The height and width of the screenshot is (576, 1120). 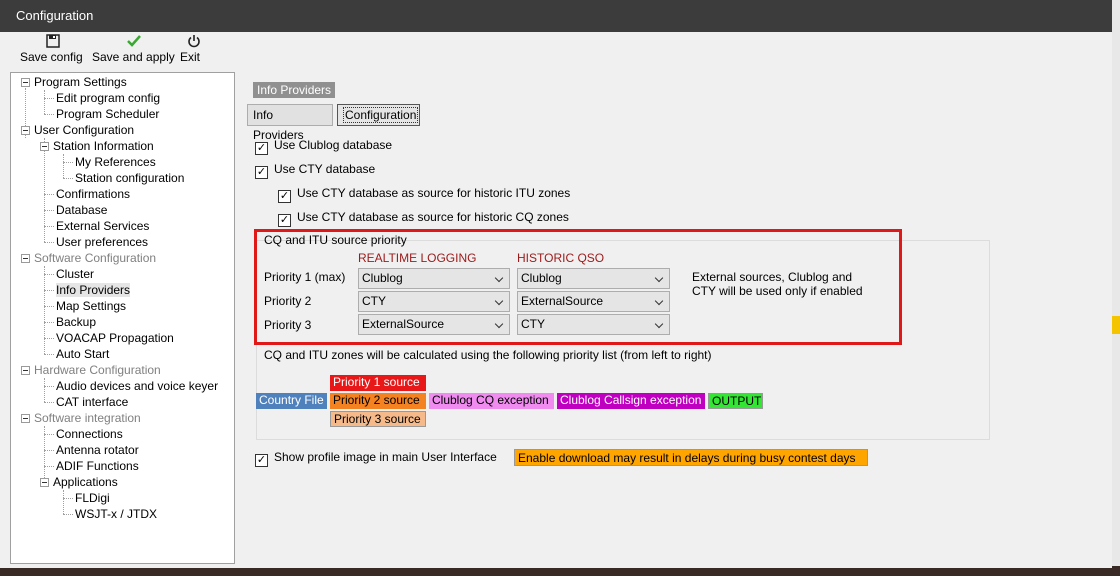 I want to click on tree-item-adif-functions: ADIF Functions, so click(x=97, y=466).